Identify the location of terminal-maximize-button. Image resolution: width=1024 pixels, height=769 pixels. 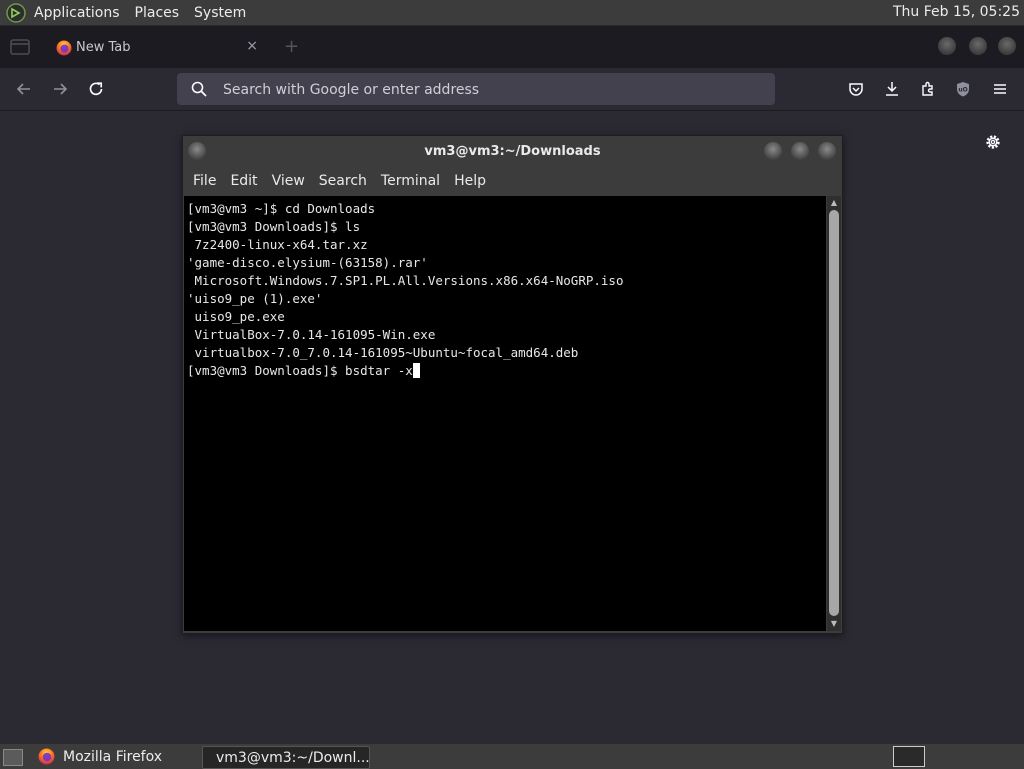
(800, 151).